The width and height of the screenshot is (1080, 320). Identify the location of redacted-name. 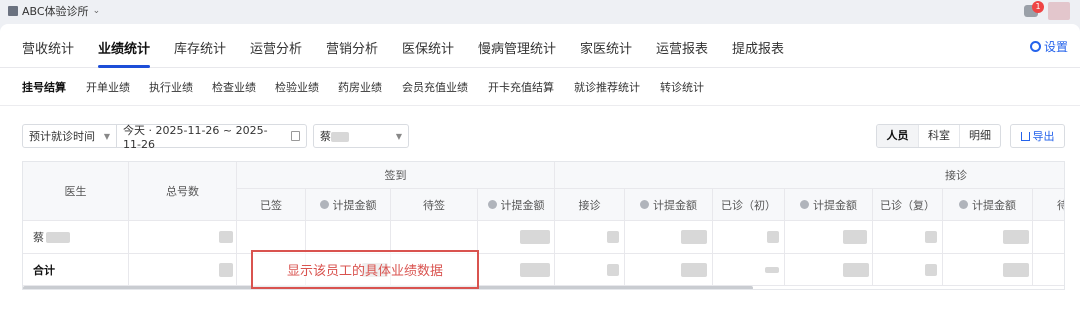
(340, 137).